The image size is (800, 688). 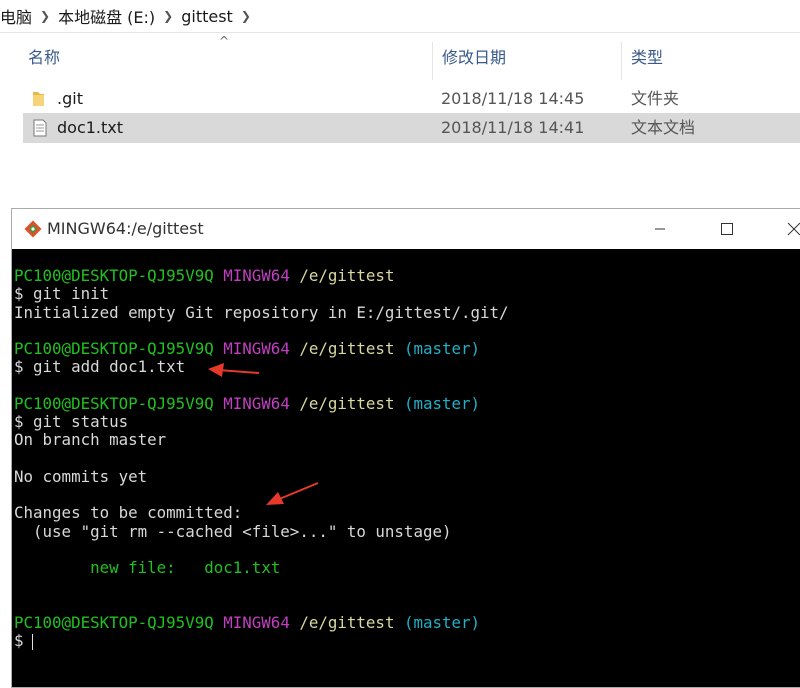 What do you see at coordinates (513, 98) in the screenshot?
I see `file-date: 2018/11/18 14:45` at bounding box center [513, 98].